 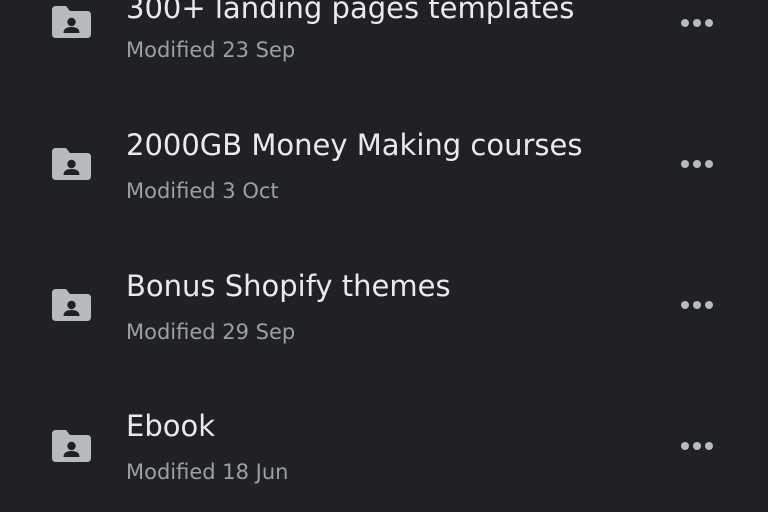 I want to click on file-modified: Modified 18 Jun, so click(x=207, y=472).